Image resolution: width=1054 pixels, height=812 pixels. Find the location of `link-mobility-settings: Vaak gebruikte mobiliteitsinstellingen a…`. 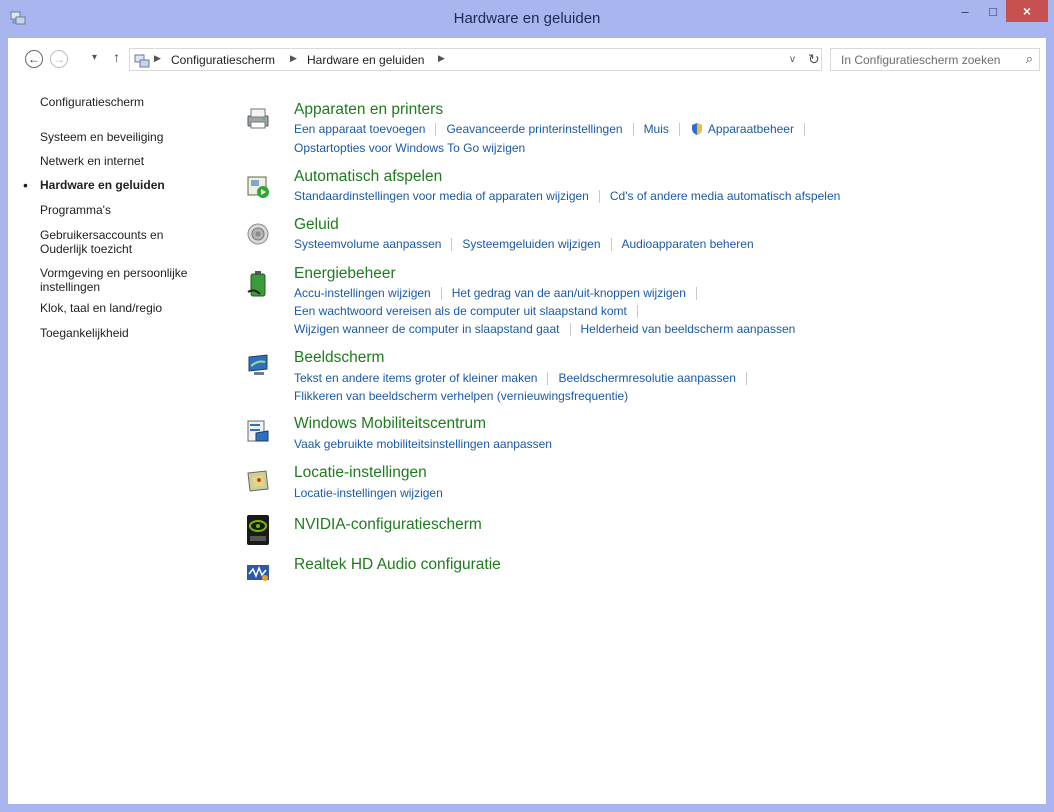

link-mobility-settings: Vaak gebruikte mobiliteitsinstellingen a… is located at coordinates (423, 444).